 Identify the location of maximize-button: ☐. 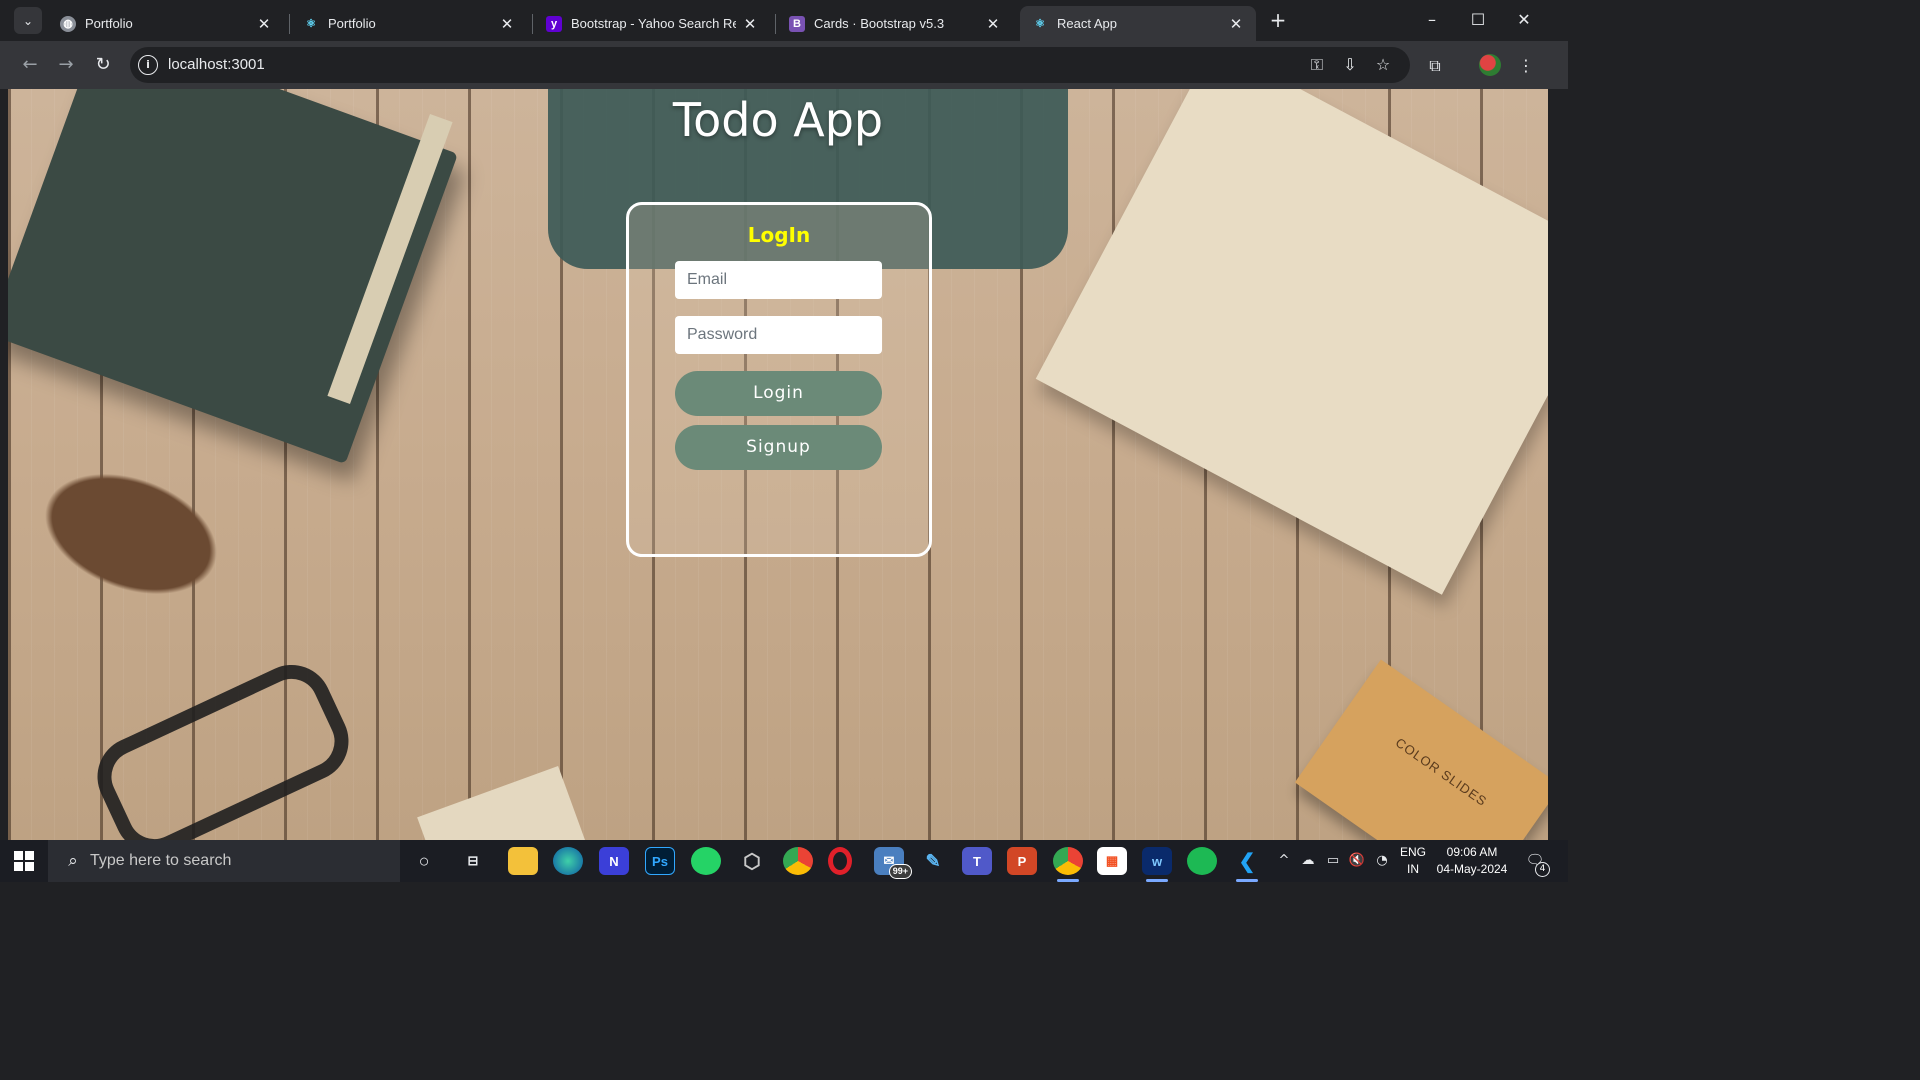
(1478, 20).